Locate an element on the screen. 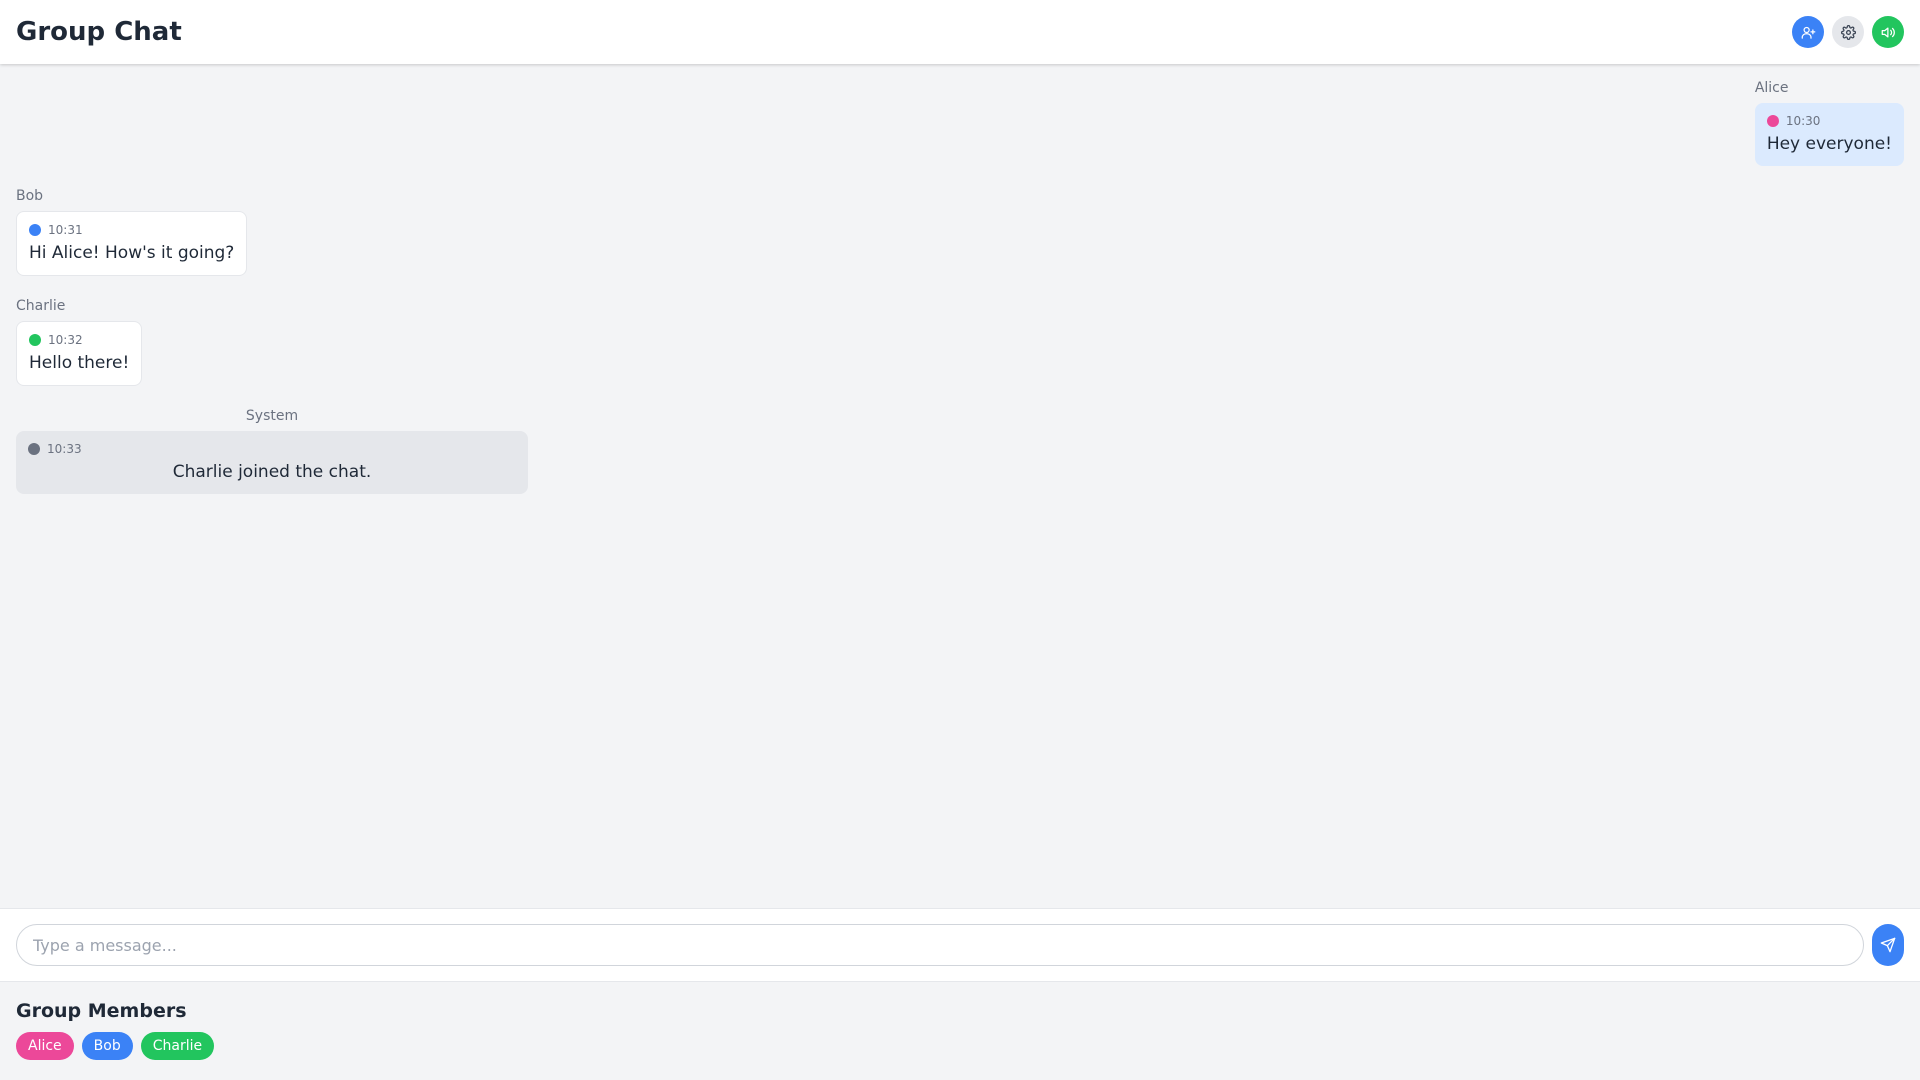 The width and height of the screenshot is (1920, 1080). speaker-icon is located at coordinates (1888, 32).